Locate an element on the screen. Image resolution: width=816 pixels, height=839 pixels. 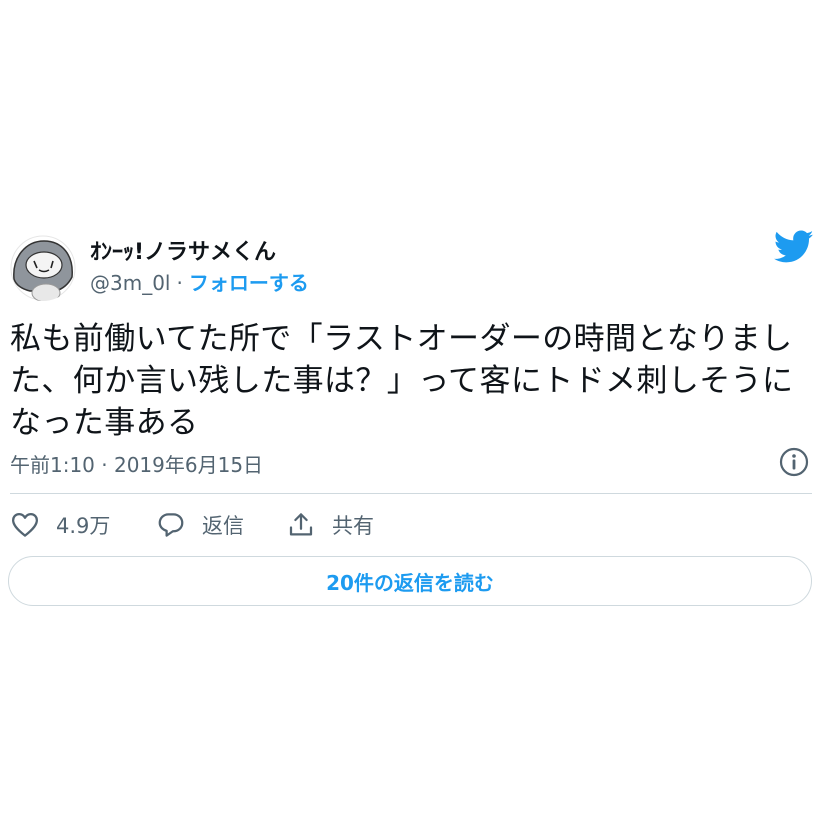
action-bar: 4.9万 返信 共有 is located at coordinates (410, 525).